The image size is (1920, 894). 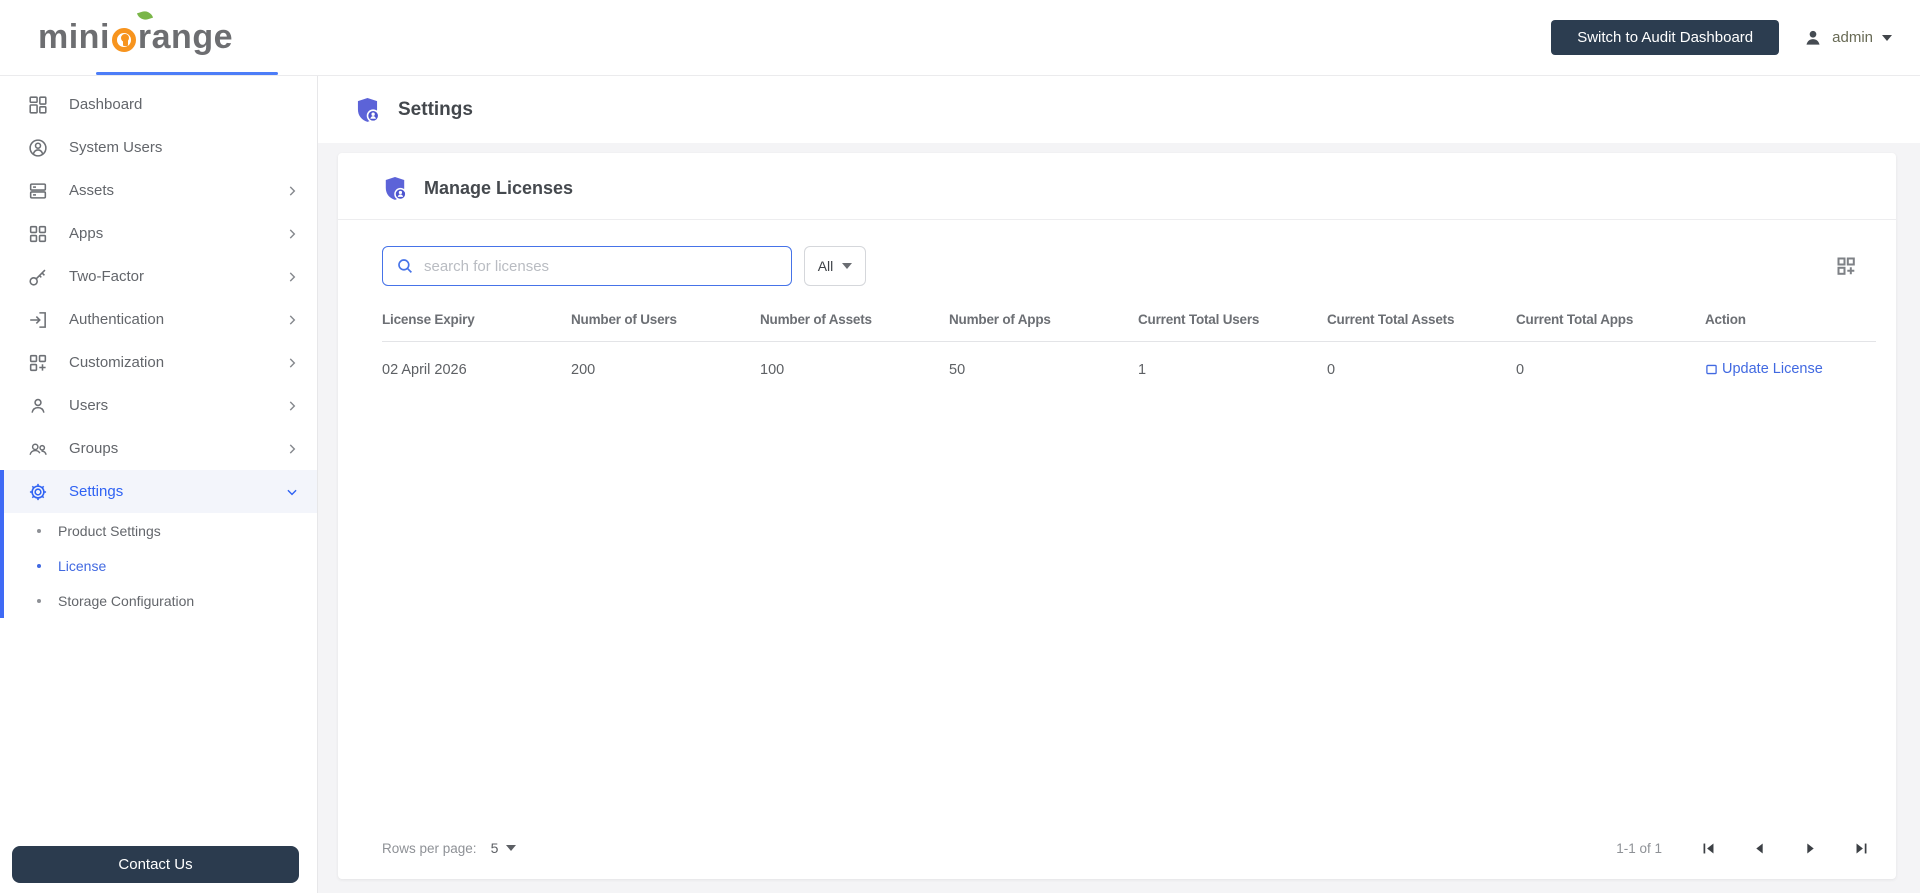 I want to click on cell-current-total-users: 1, so click(x=1142, y=370).